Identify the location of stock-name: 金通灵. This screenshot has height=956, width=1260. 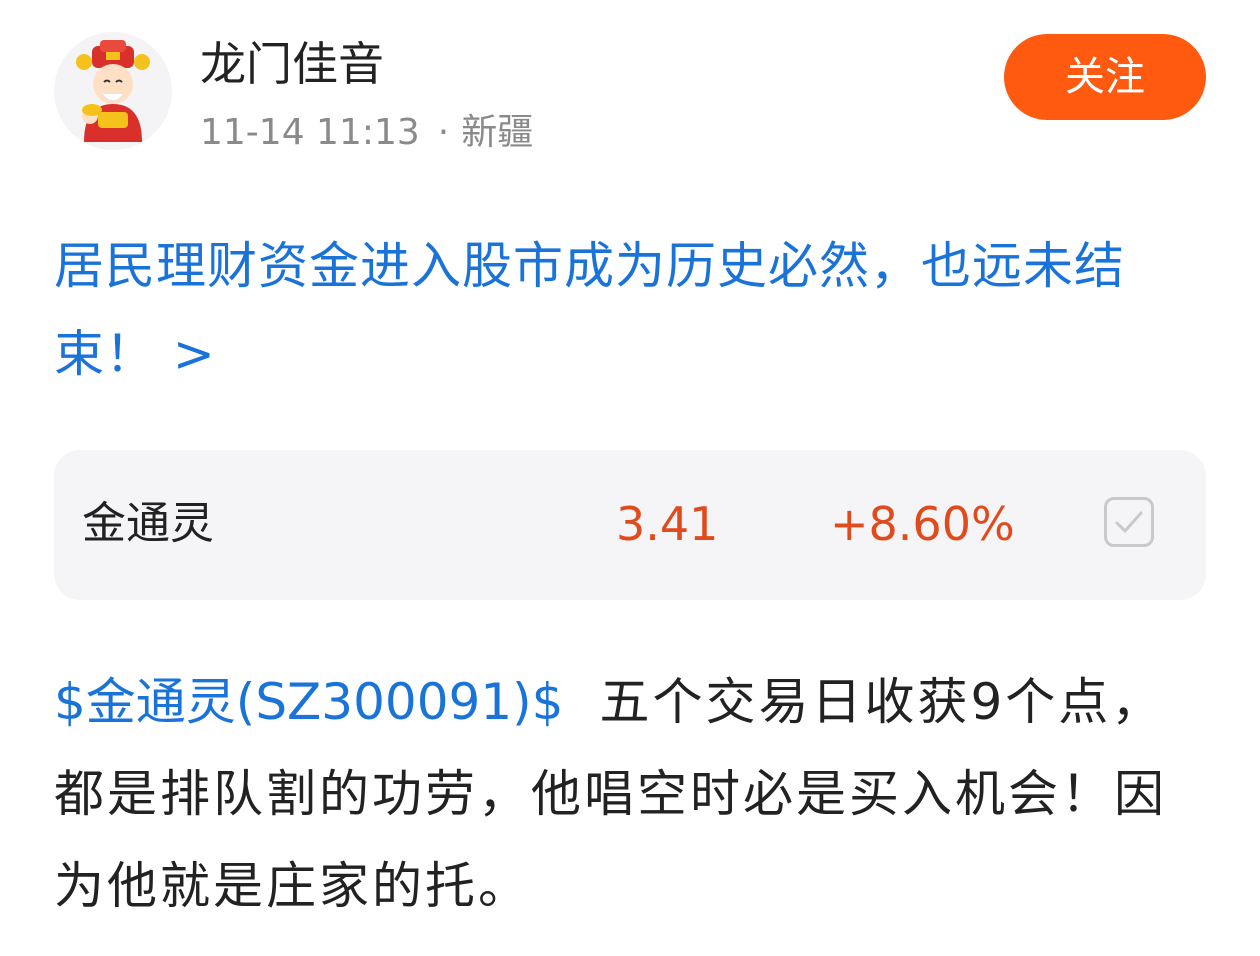
(148, 523).